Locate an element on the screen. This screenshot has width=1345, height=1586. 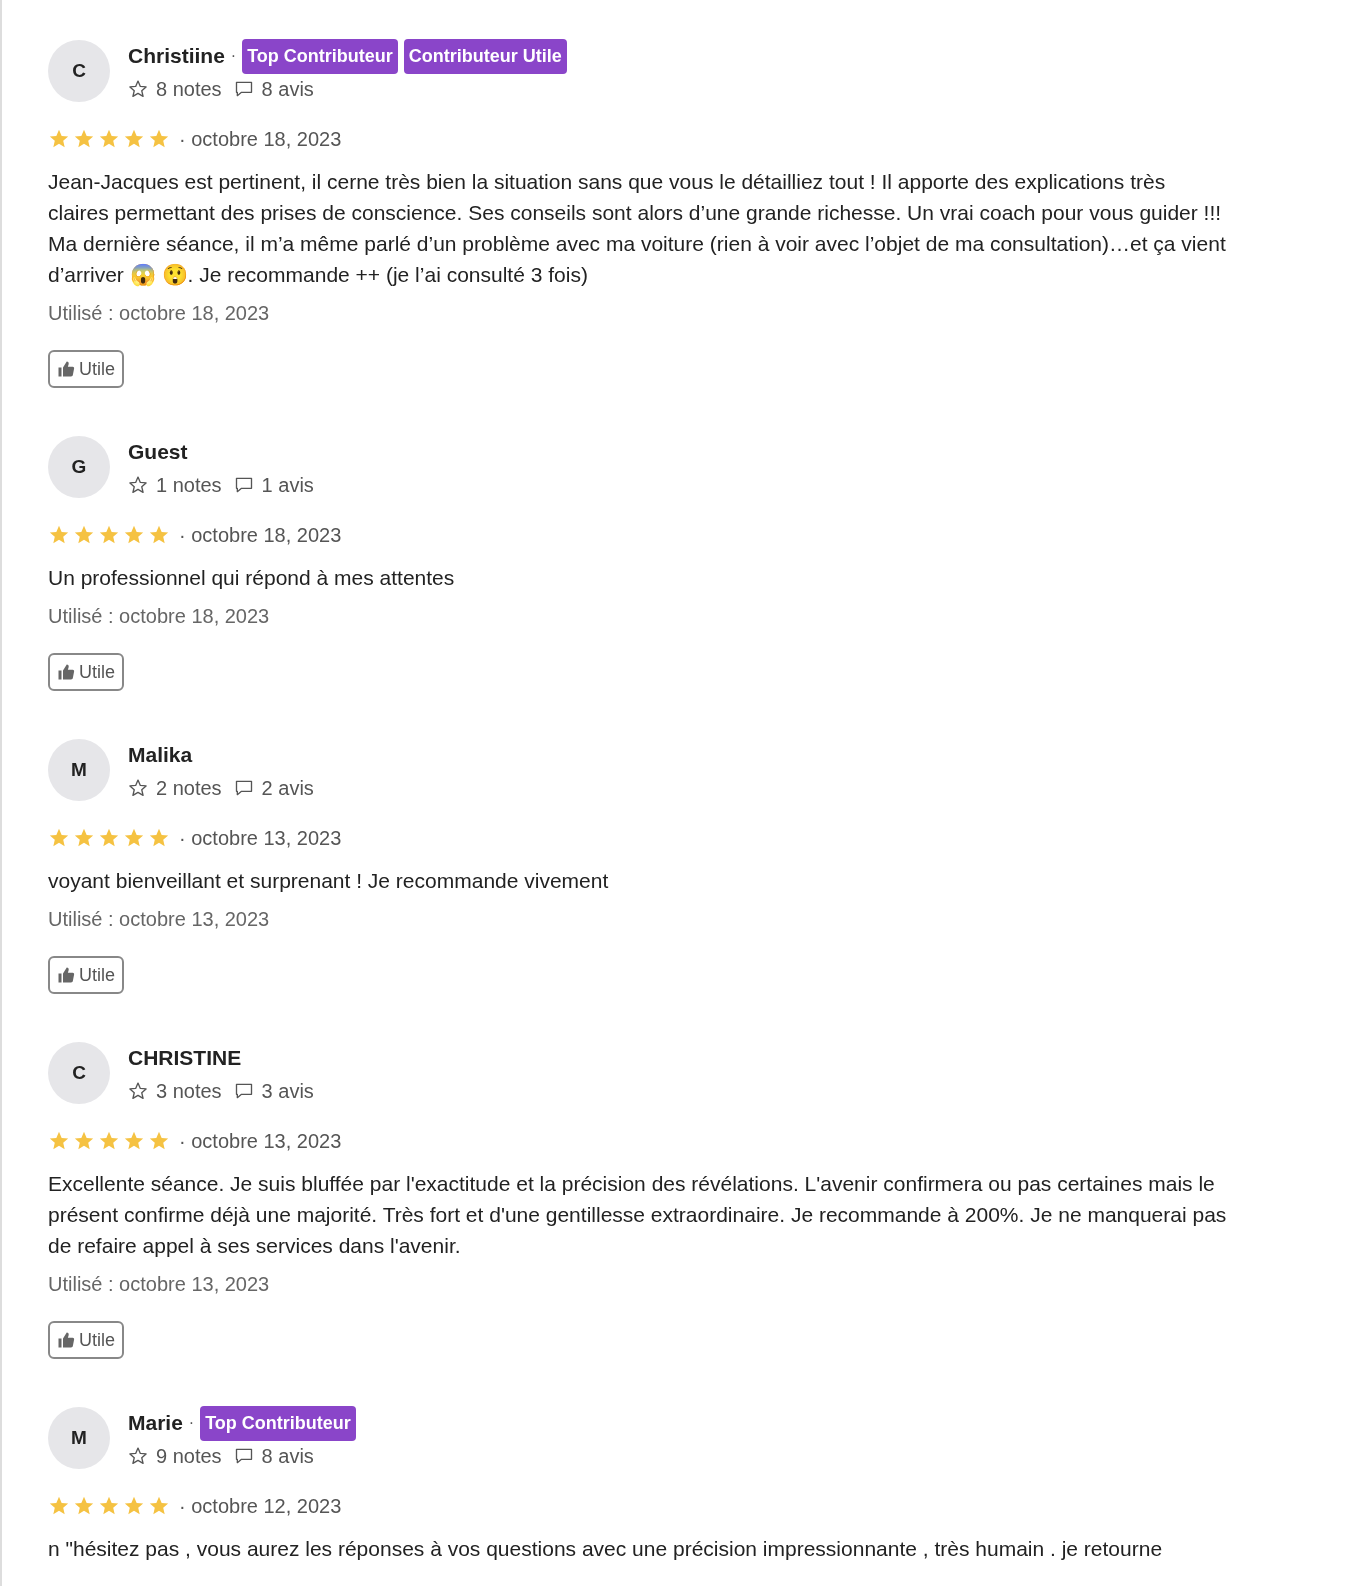
review-text: Jean-Jacques est pertinent, il cerne très bien la situation sans que vous le détailliez tout ! Il apporte des explications très claires permettant des prises de conscience. Ses conseils sont alors d’une grande richesse. Un vrai coach pour vous guider !!! Ma dernière séance, il m’a même parlé d’un problème avec ma voiture (rien à voir avec l’objet de ma consultation)…et ça vient d’arriver 😱 😲. Je recommande ++ (je l’ai consulté 3 fois) is located at coordinates (637, 229).